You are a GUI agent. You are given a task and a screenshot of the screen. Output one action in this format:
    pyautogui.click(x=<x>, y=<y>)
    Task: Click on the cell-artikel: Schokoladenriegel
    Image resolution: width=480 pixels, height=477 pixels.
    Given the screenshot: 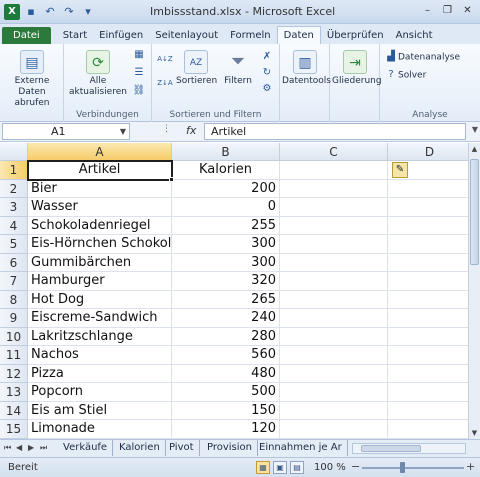 What is the action you would take?
    pyautogui.click(x=100, y=225)
    